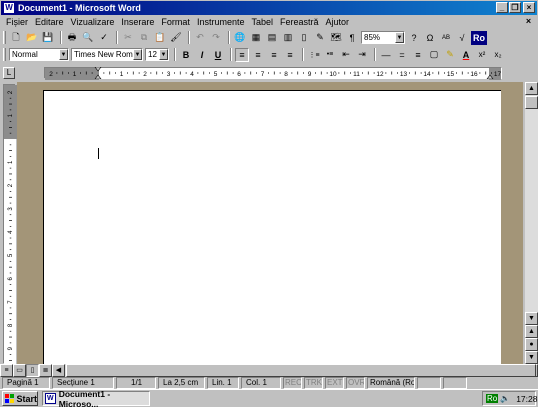 Image resolution: width=538 pixels, height=407 pixels. Describe the element at coordinates (450, 55) in the screenshot. I see `highlight-icon: ✎` at that location.